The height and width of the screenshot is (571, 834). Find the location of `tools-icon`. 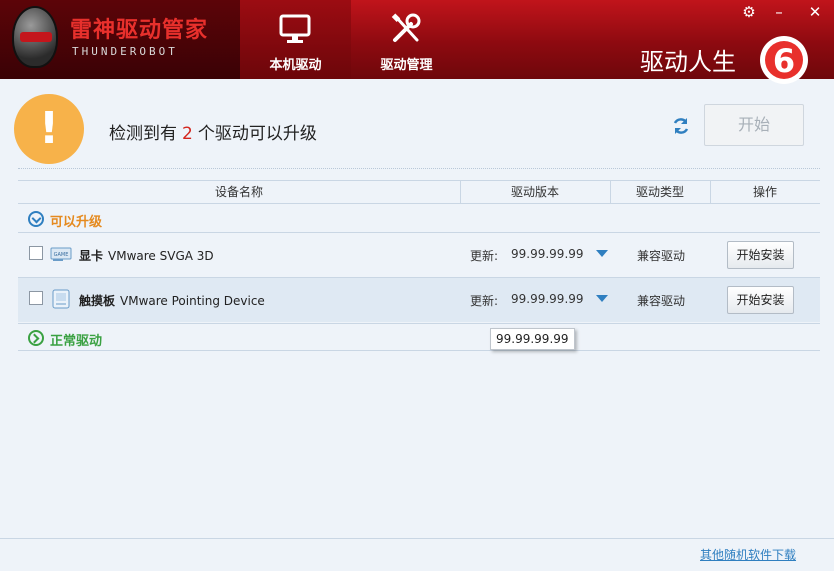

tools-icon is located at coordinates (406, 27).